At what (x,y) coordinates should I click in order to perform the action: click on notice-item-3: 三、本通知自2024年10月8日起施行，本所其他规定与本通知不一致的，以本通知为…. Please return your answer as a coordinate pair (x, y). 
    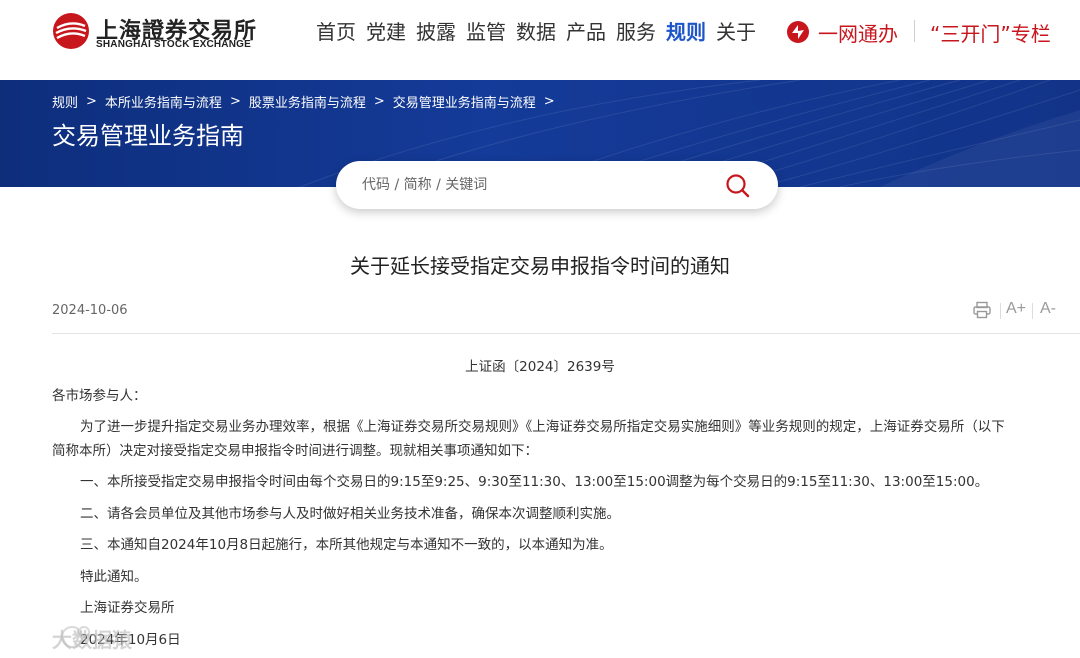
    Looking at the image, I should click on (346, 545).